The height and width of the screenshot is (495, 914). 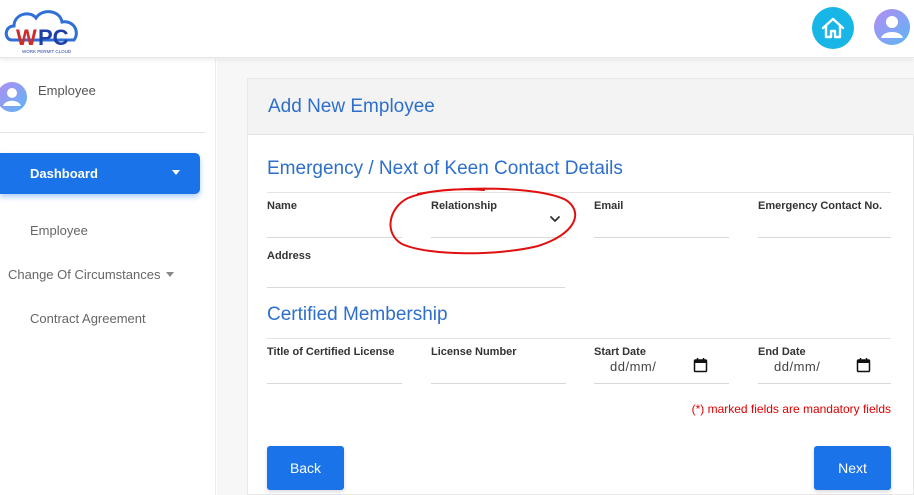 I want to click on sidebar-item-employee: Employee, so click(x=59, y=230).